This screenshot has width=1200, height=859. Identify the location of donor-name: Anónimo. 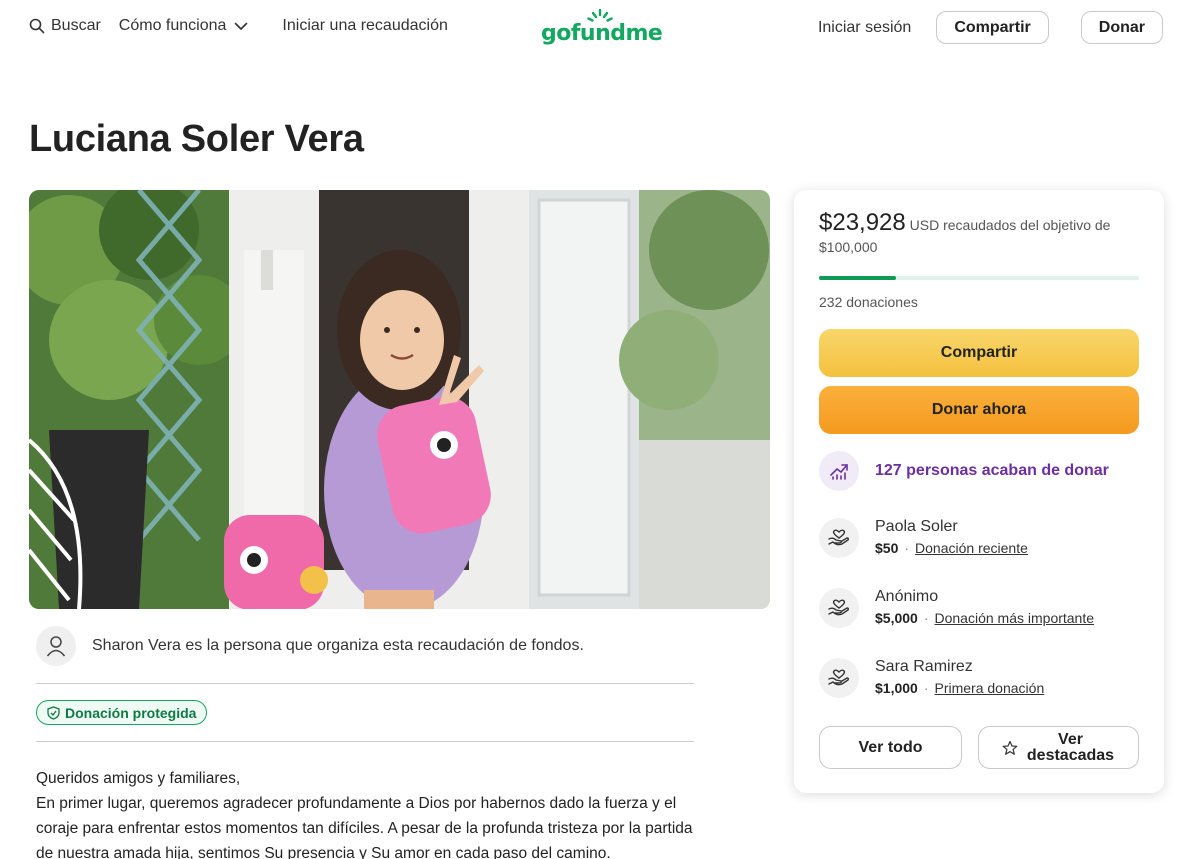
(907, 596).